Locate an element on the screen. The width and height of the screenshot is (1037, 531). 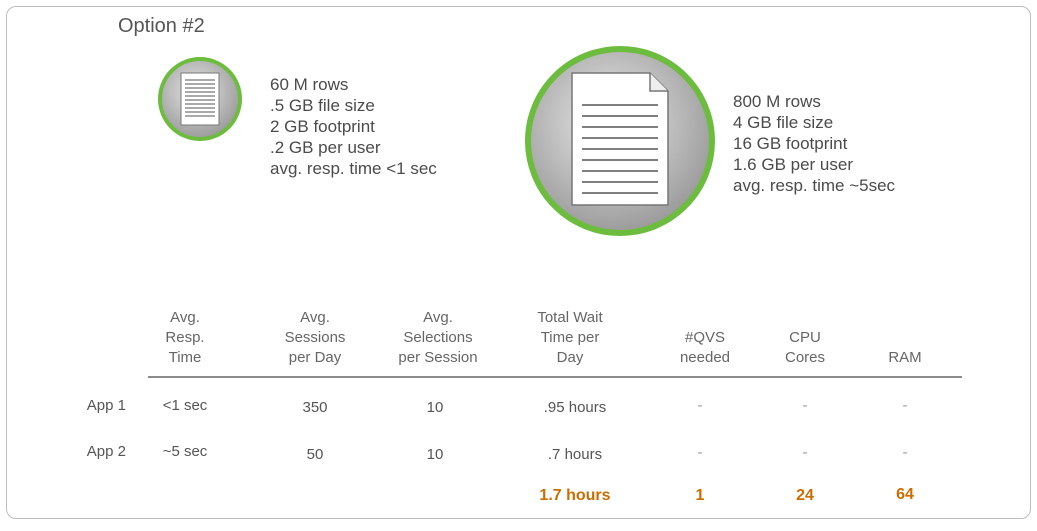
header-avg-selections: Avg. Selections per Session is located at coordinates (438, 328).